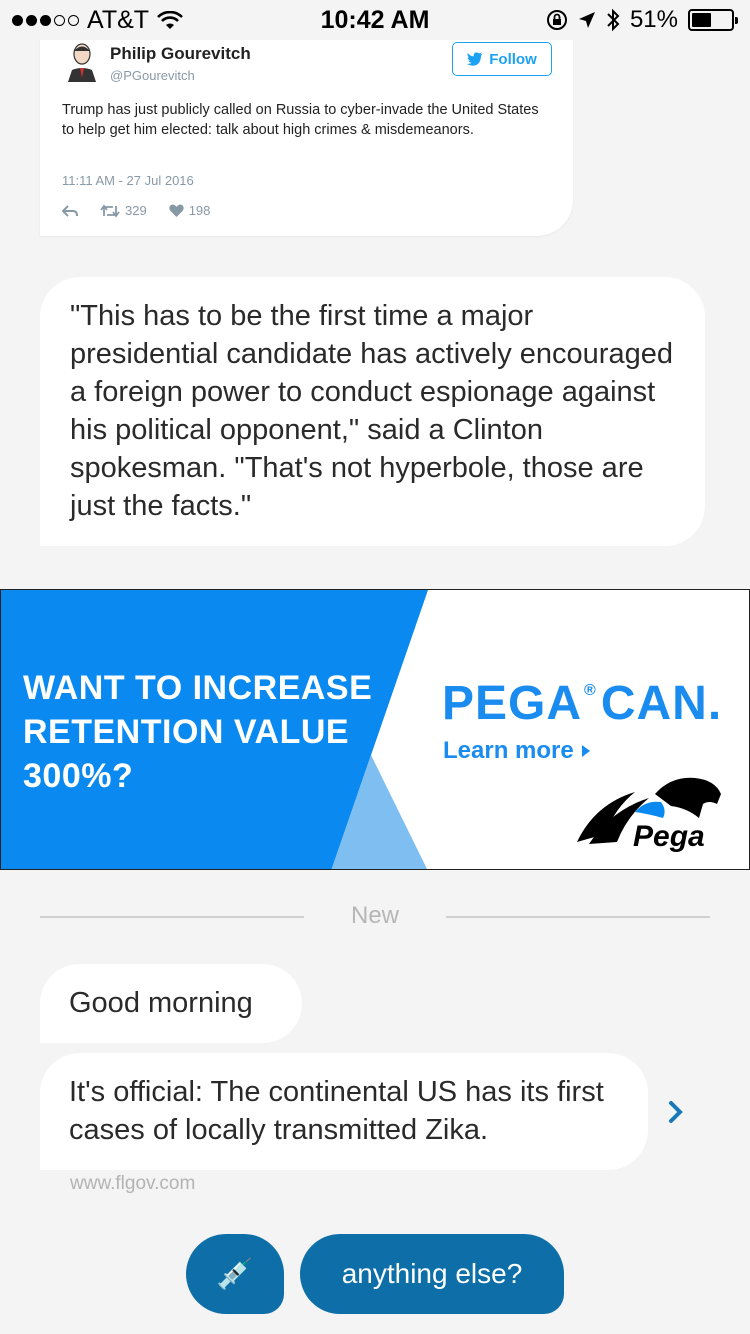 The width and height of the screenshot is (750, 1334). I want to click on reply-action, so click(70, 210).